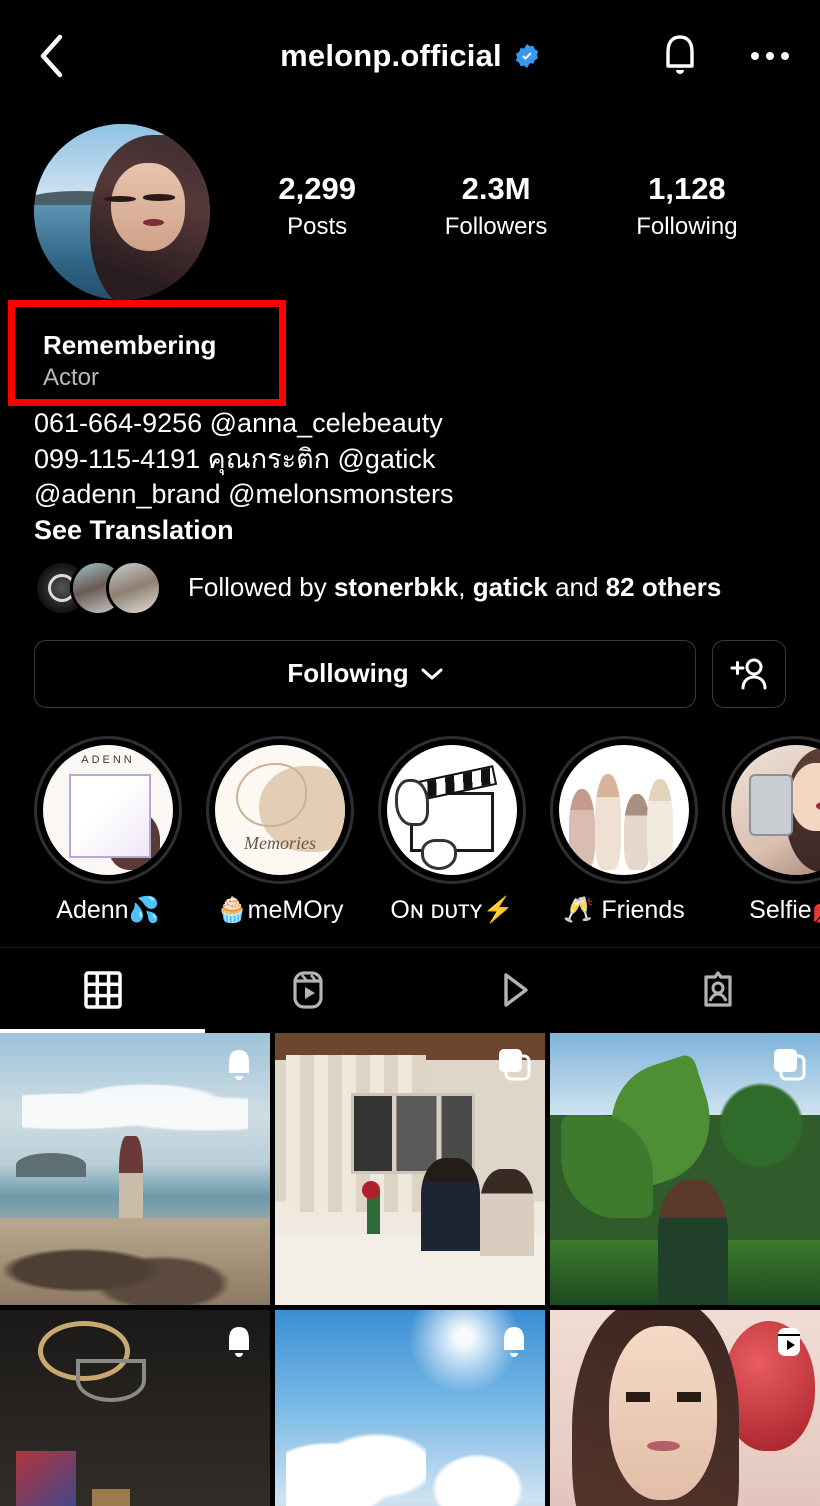  I want to click on back-button, so click(51, 56).